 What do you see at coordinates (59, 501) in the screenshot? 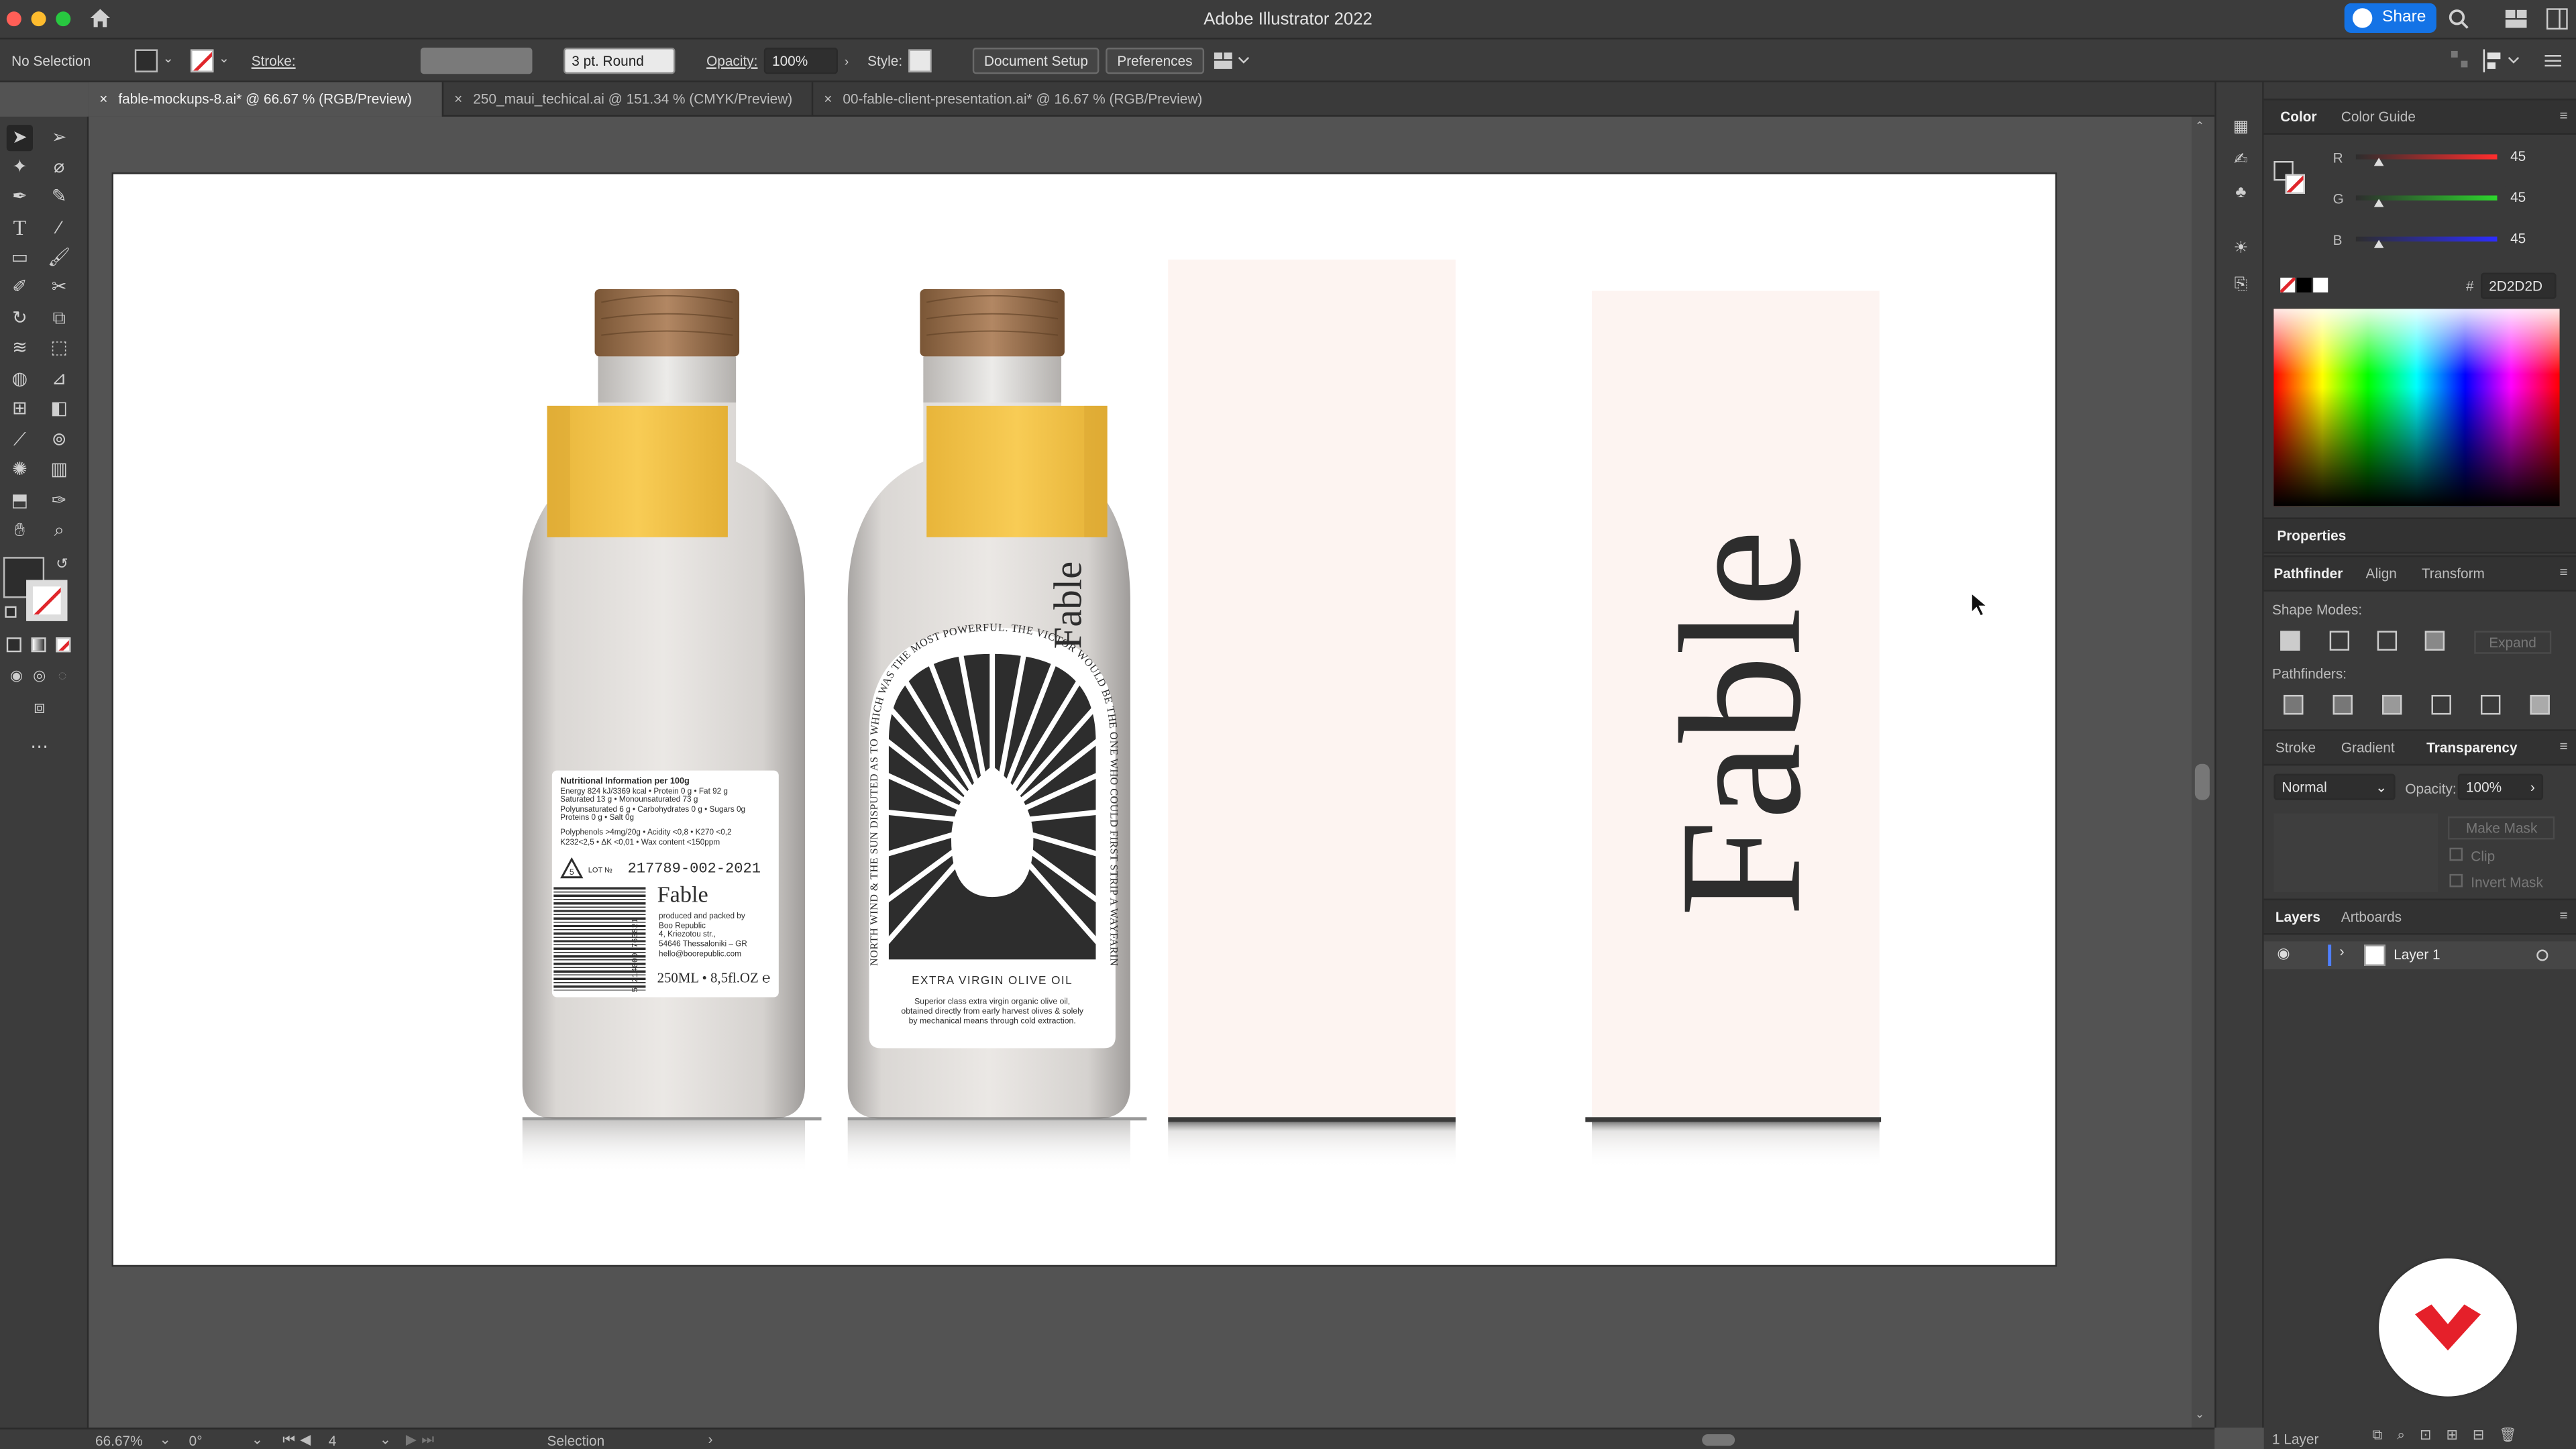
I see `slice-tool-icon: ✑` at bounding box center [59, 501].